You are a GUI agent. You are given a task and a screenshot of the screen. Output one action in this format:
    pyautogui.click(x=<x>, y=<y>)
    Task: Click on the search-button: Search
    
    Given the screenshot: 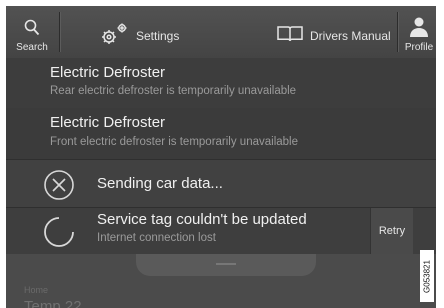 What is the action you would take?
    pyautogui.click(x=32, y=32)
    